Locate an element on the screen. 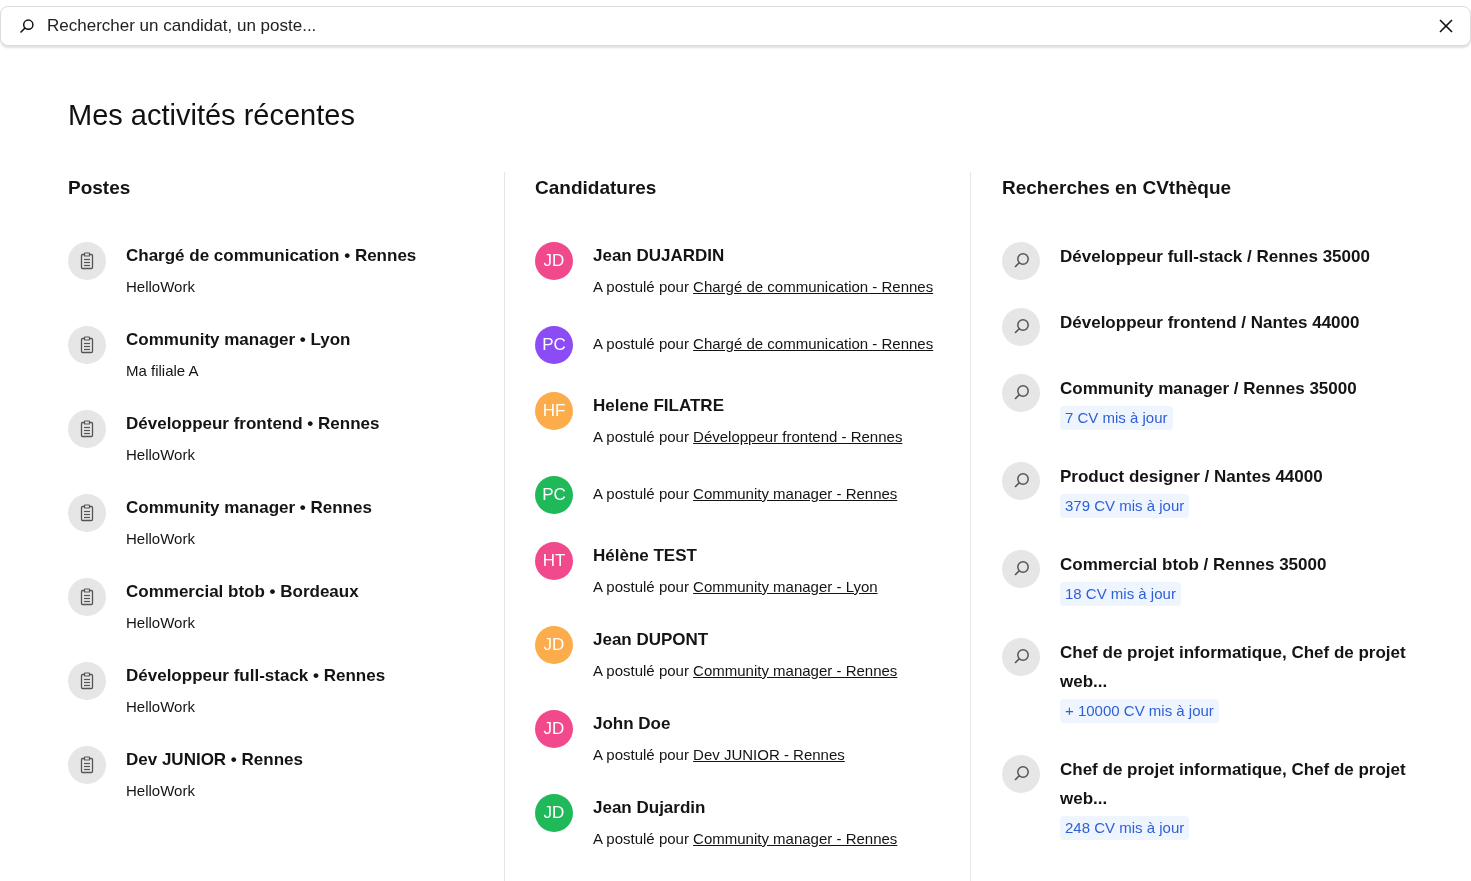  job-title-link: Community manager • Lyon is located at coordinates (238, 340).